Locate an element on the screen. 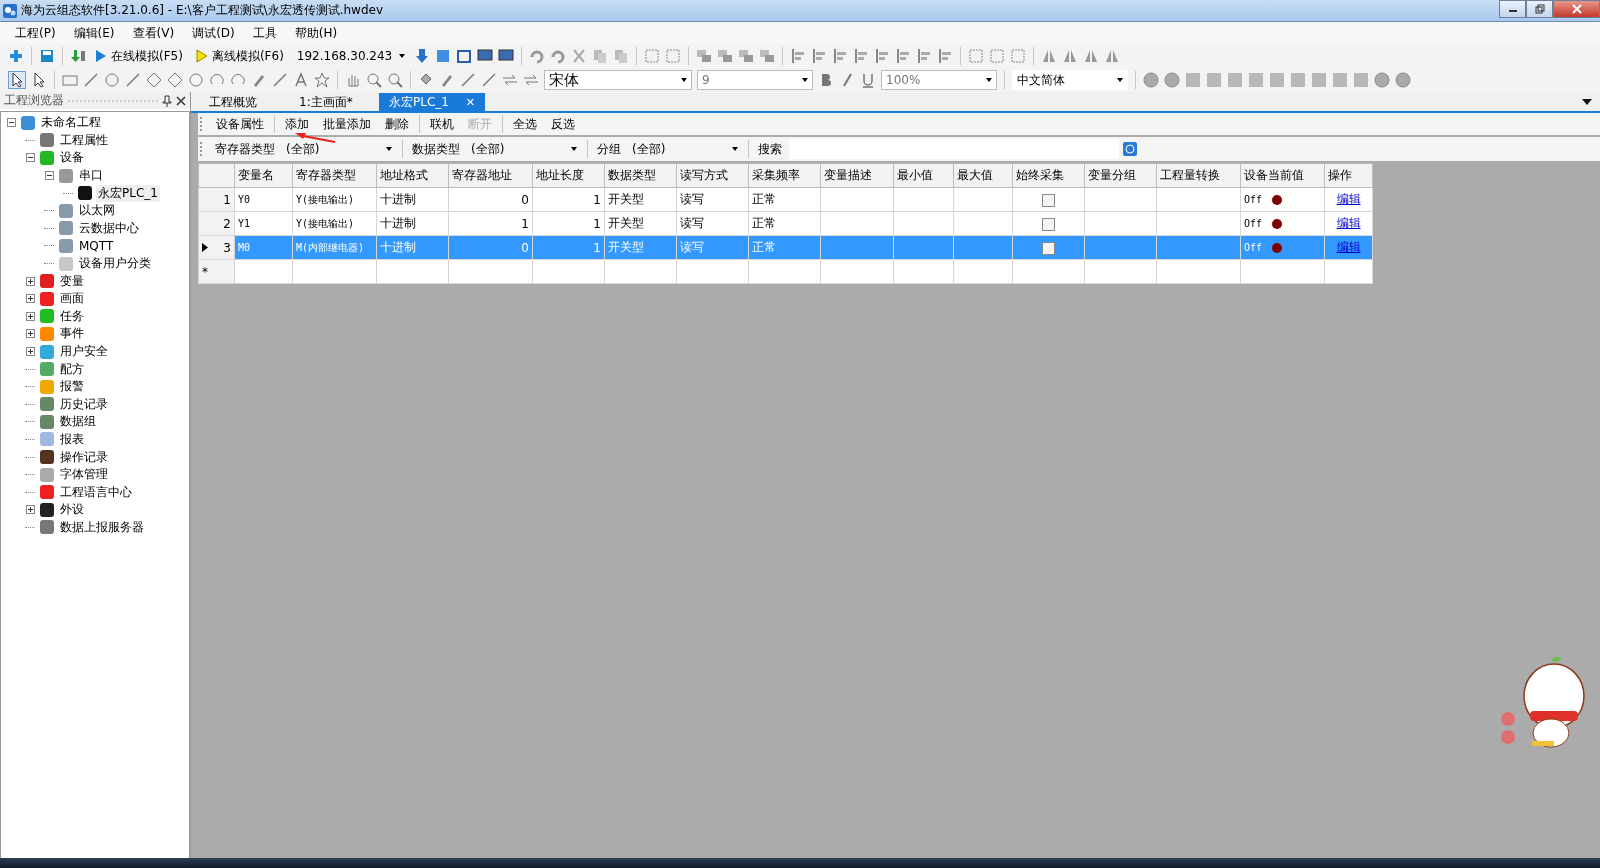 This screenshot has width=1600, height=868. column-header: 寄存器类型 is located at coordinates (334, 175).